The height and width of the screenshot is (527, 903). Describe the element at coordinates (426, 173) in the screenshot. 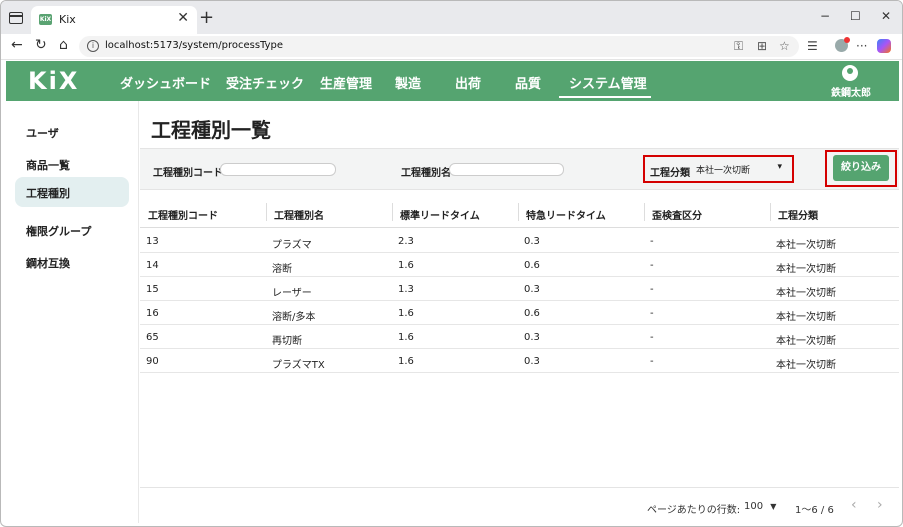

I see `name-filter-label: 工程種別名` at that location.